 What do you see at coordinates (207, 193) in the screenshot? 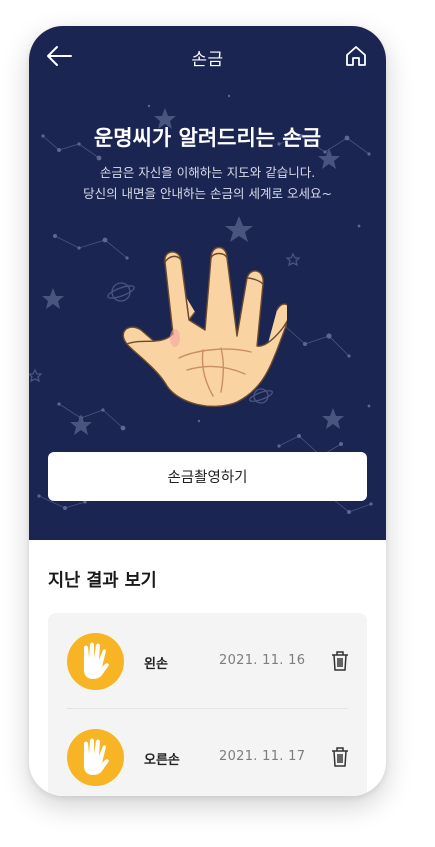
I see `hero-subtext-line-2: 당신의 내면을 안내하는 손금의 세계로 오세요~` at bounding box center [207, 193].